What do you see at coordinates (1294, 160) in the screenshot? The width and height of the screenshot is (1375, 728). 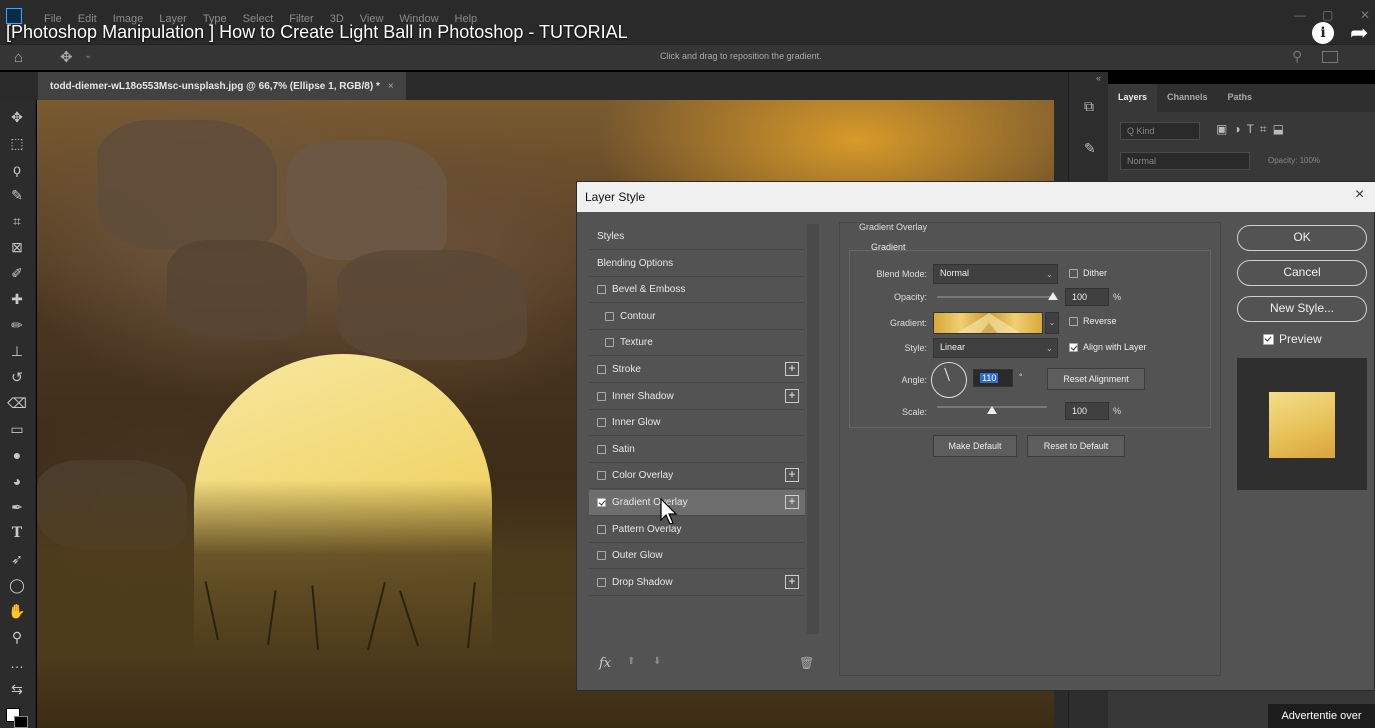 I see `layer-opacity: Opacity: 100%` at bounding box center [1294, 160].